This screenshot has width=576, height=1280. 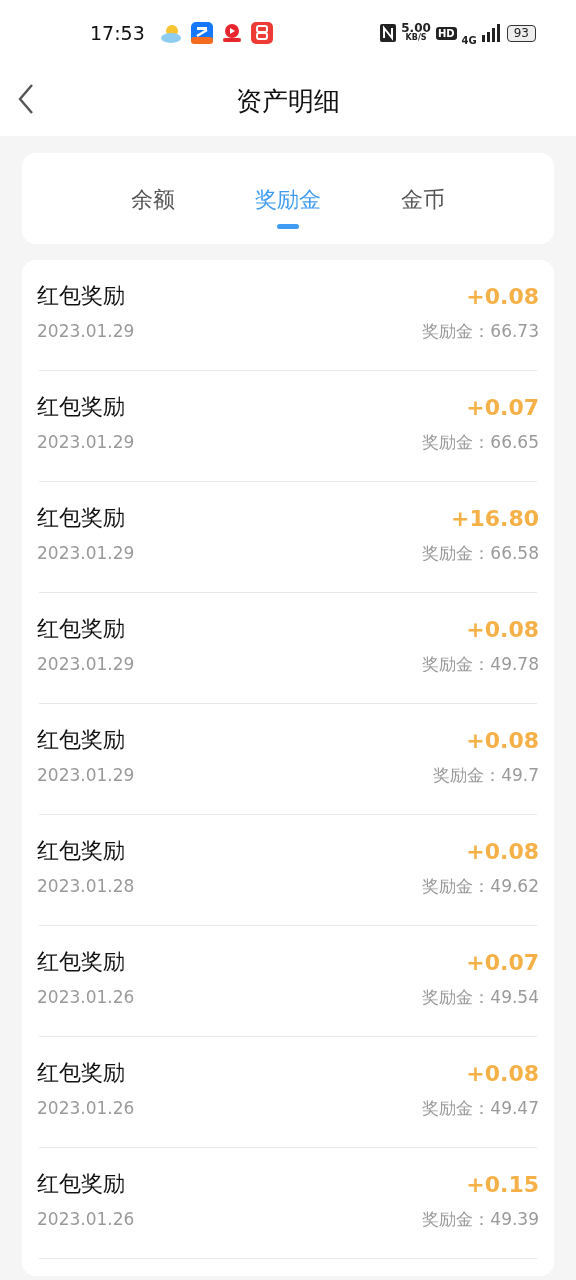 What do you see at coordinates (521, 33) in the screenshot?
I see `battery-indicator: 93` at bounding box center [521, 33].